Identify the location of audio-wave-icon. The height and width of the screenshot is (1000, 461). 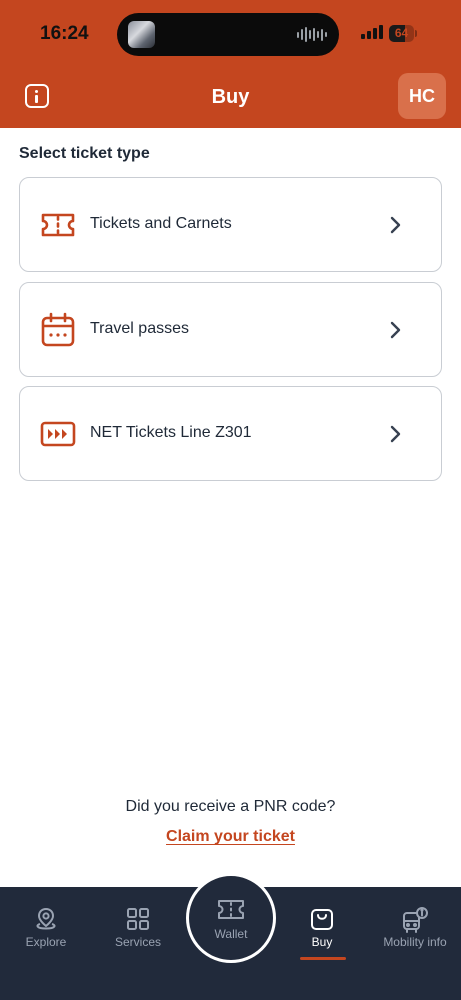
(312, 34).